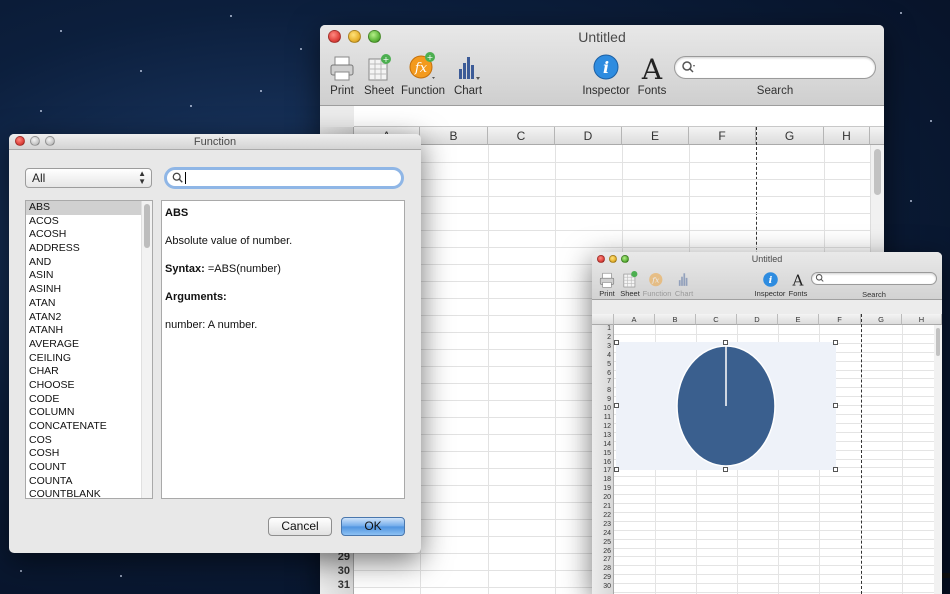 The height and width of the screenshot is (594, 950). Describe the element at coordinates (601, 426) in the screenshot. I see `row-number: 12` at that location.